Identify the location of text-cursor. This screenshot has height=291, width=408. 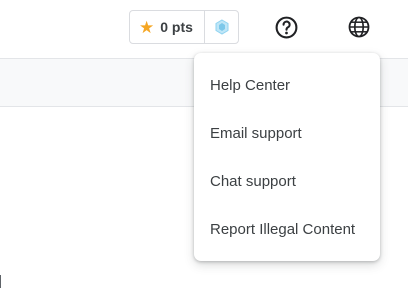
(0, 281).